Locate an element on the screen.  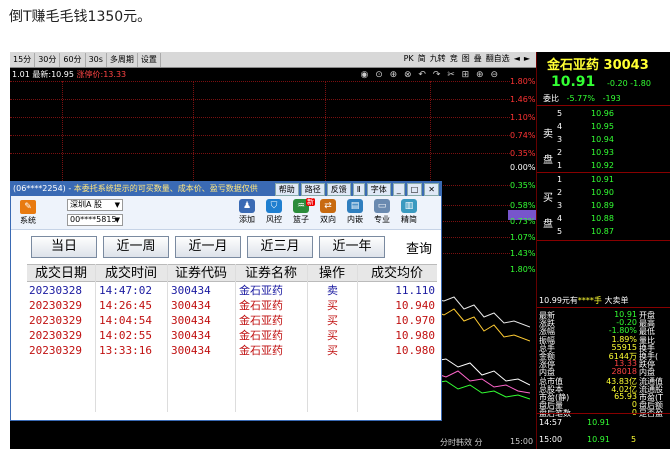
simple-button: 简 is located at coordinates (422, 59).